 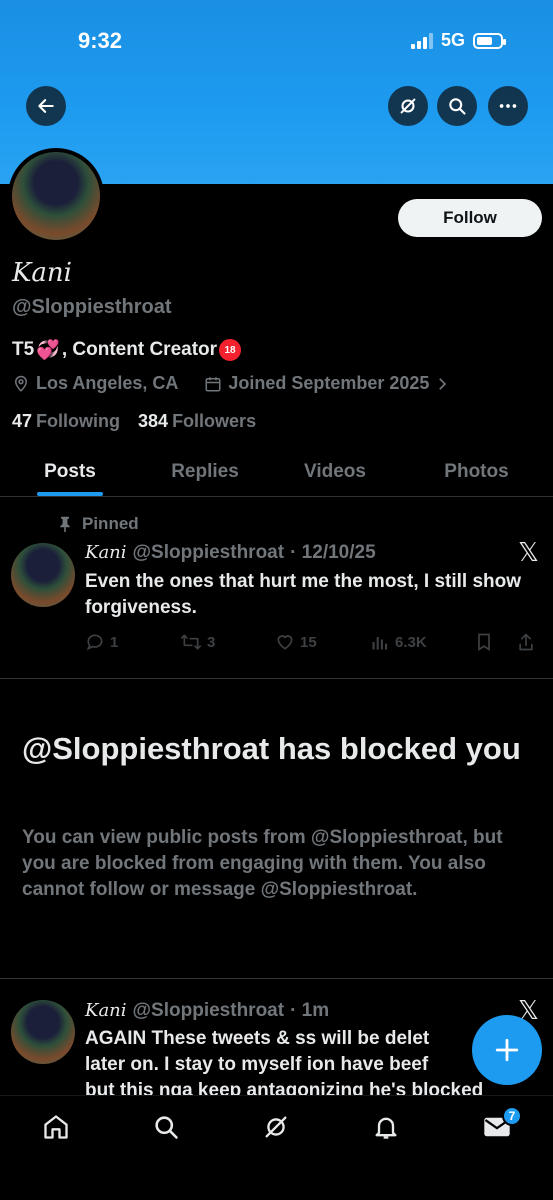 I want to click on chevron-right-icon, so click(x=442, y=384).